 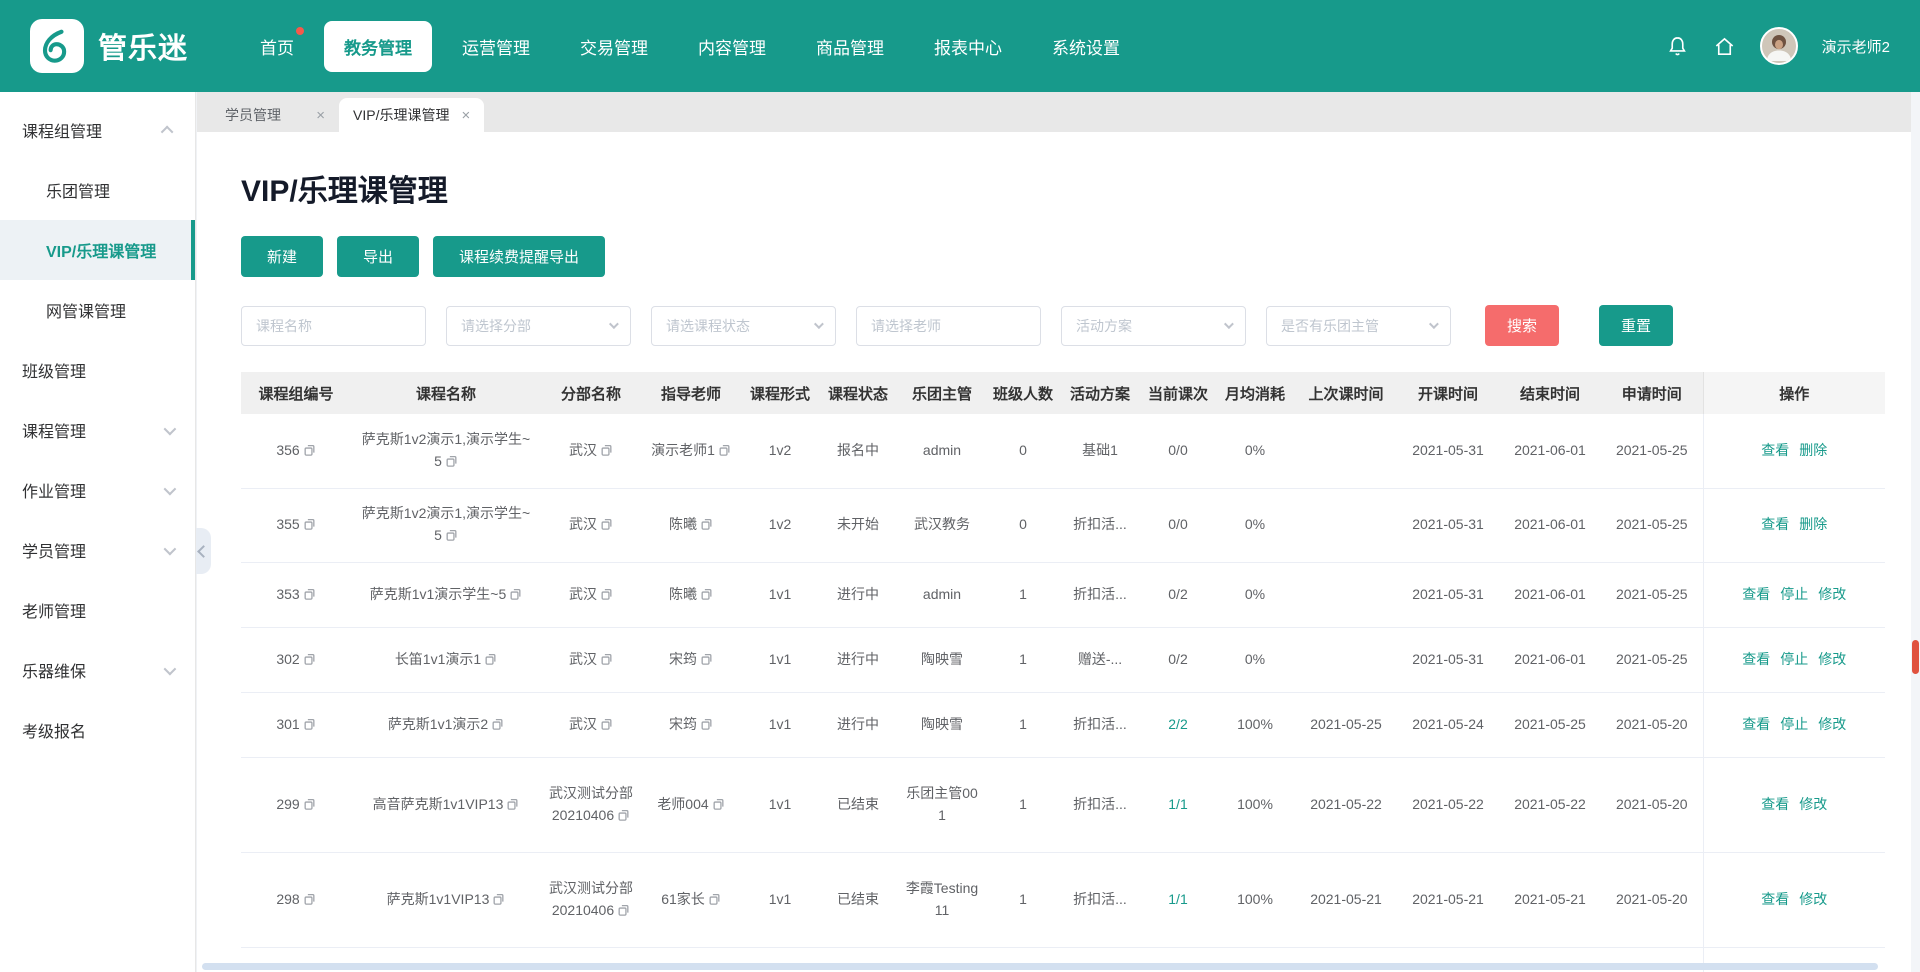 I want to click on cell-text: 已结束, so click(x=858, y=803).